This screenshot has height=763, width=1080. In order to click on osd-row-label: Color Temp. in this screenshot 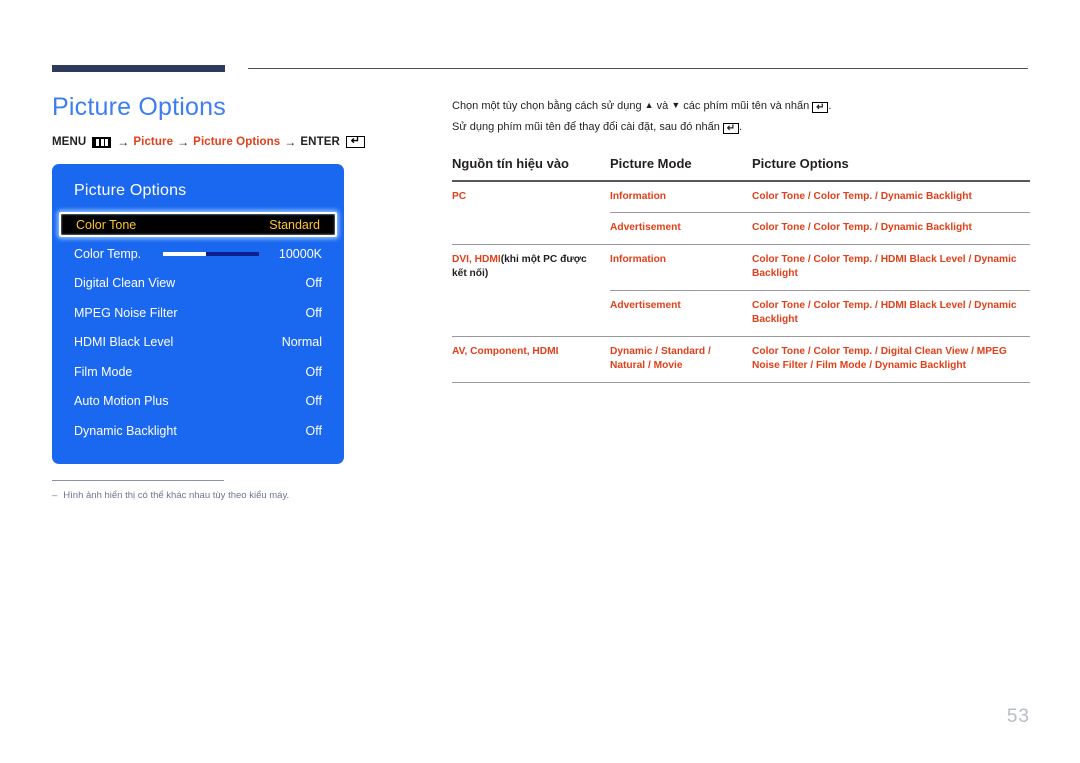, I will do `click(108, 253)`.